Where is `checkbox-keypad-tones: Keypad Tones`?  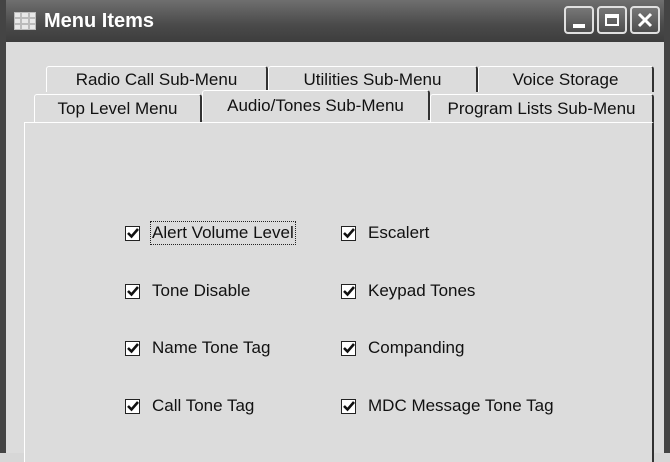 checkbox-keypad-tones: Keypad Tones is located at coordinates (408, 291).